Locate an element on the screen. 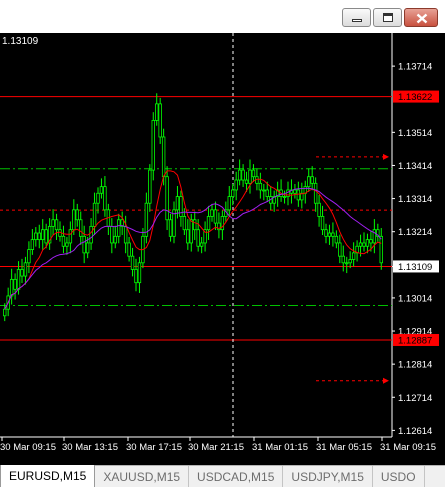 This screenshot has width=445, height=487. time-tick-label: 30 Mar 17:15 is located at coordinates (154, 447).